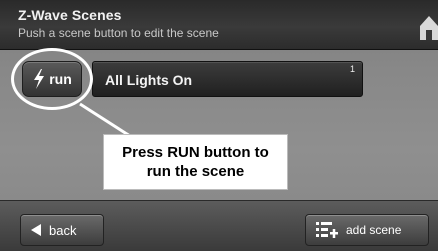 This screenshot has width=438, height=251. Describe the element at coordinates (149, 80) in the screenshot. I see `scene-name-label: All Lights On` at that location.